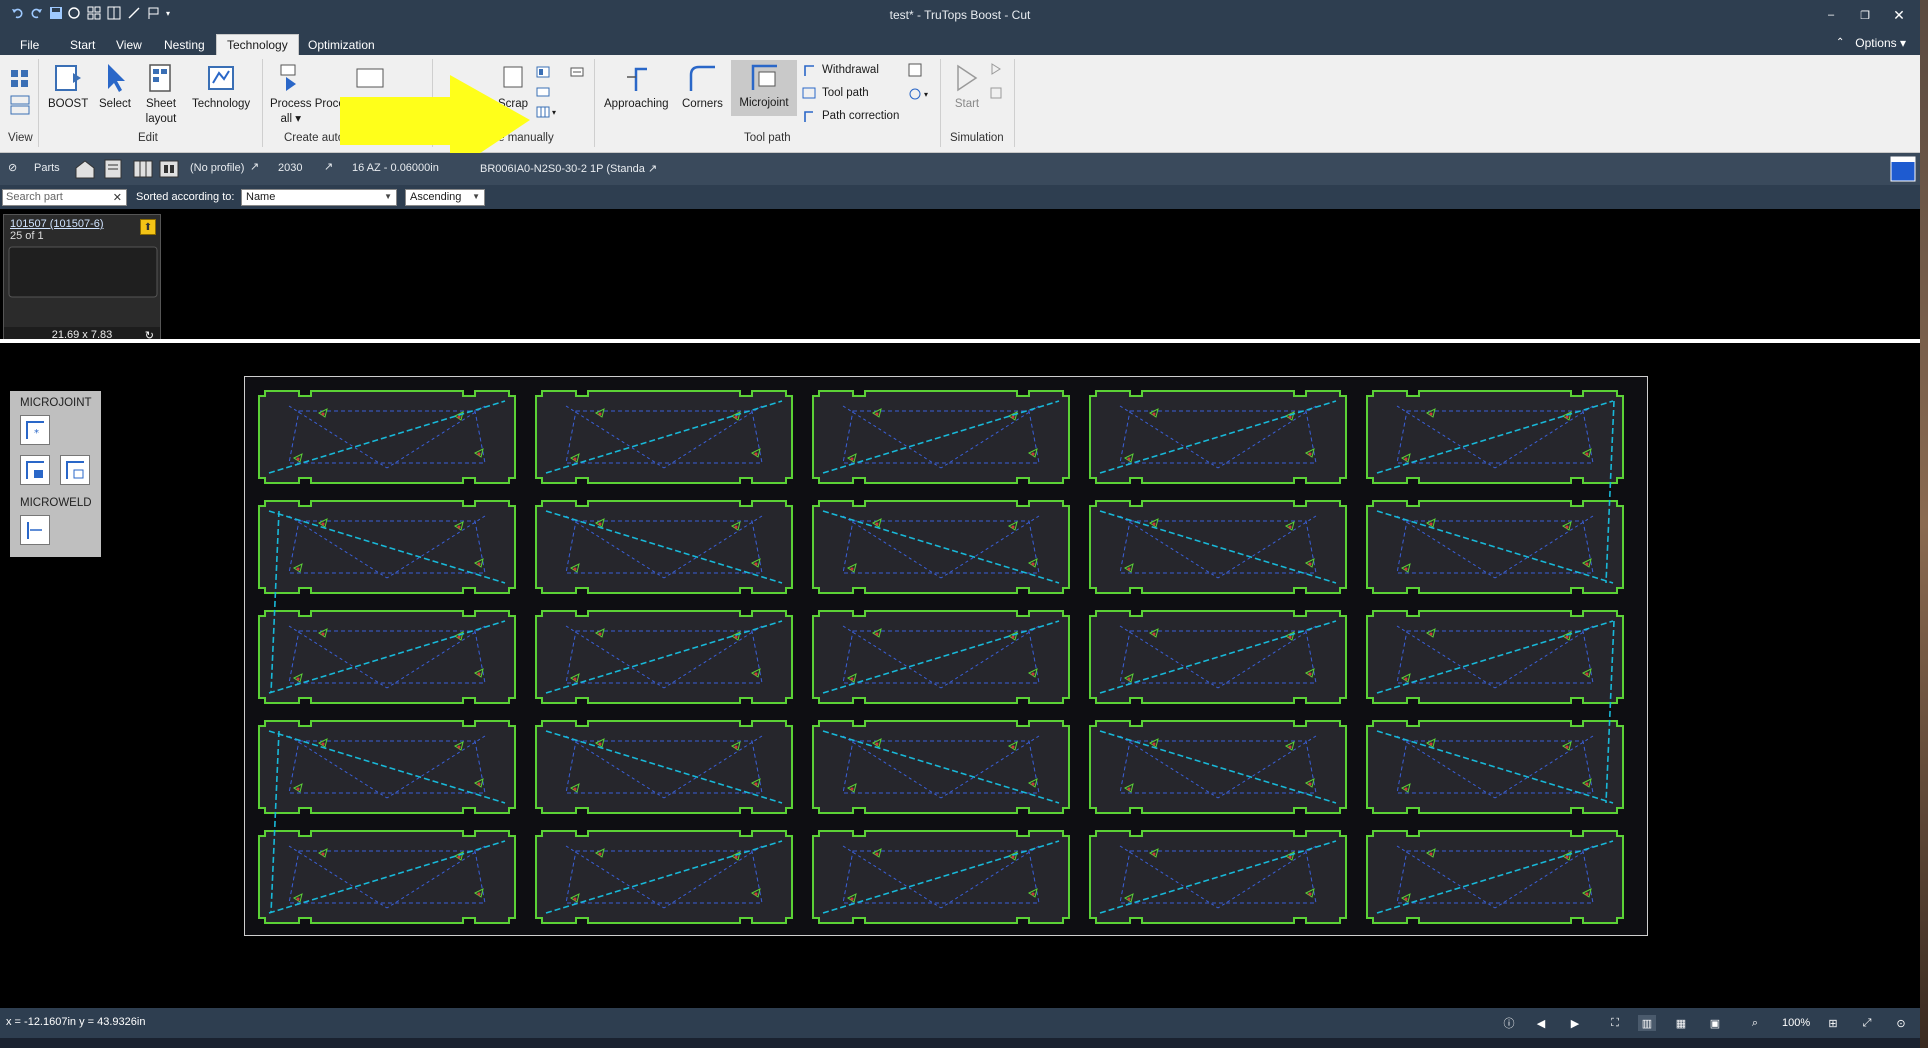 The height and width of the screenshot is (1048, 1928). What do you see at coordinates (1833, 1023) in the screenshot?
I see `display-options-icon: ⊞` at bounding box center [1833, 1023].